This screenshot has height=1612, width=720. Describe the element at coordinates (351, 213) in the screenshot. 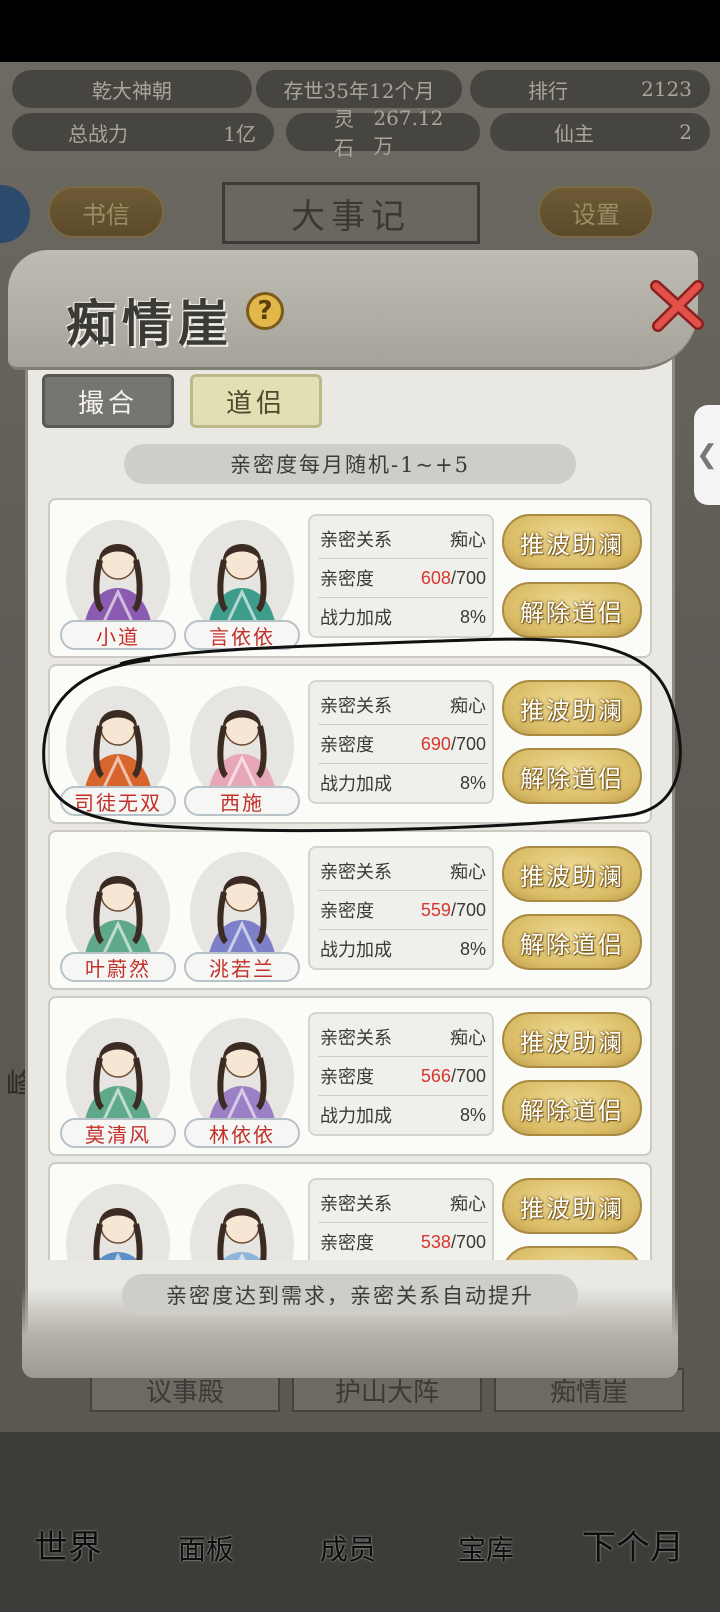

I see `event-log-title: 大事记` at that location.